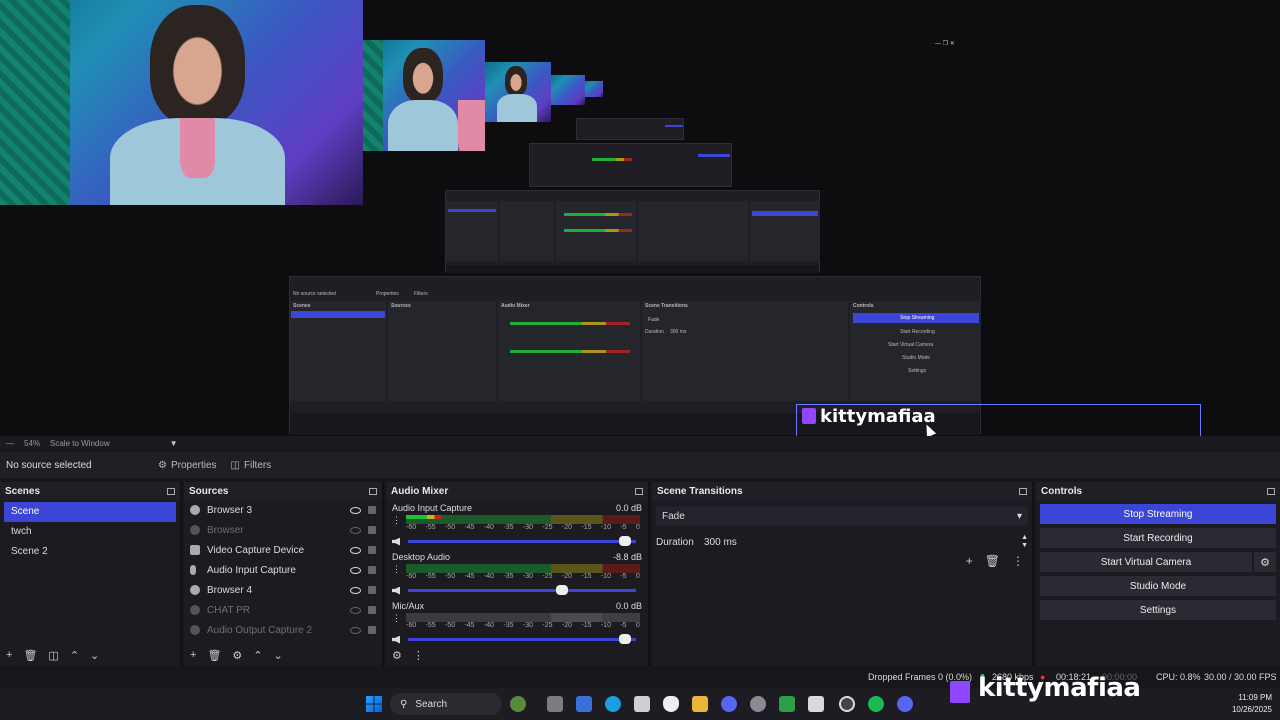  I want to click on discord-2-icon, so click(905, 704).